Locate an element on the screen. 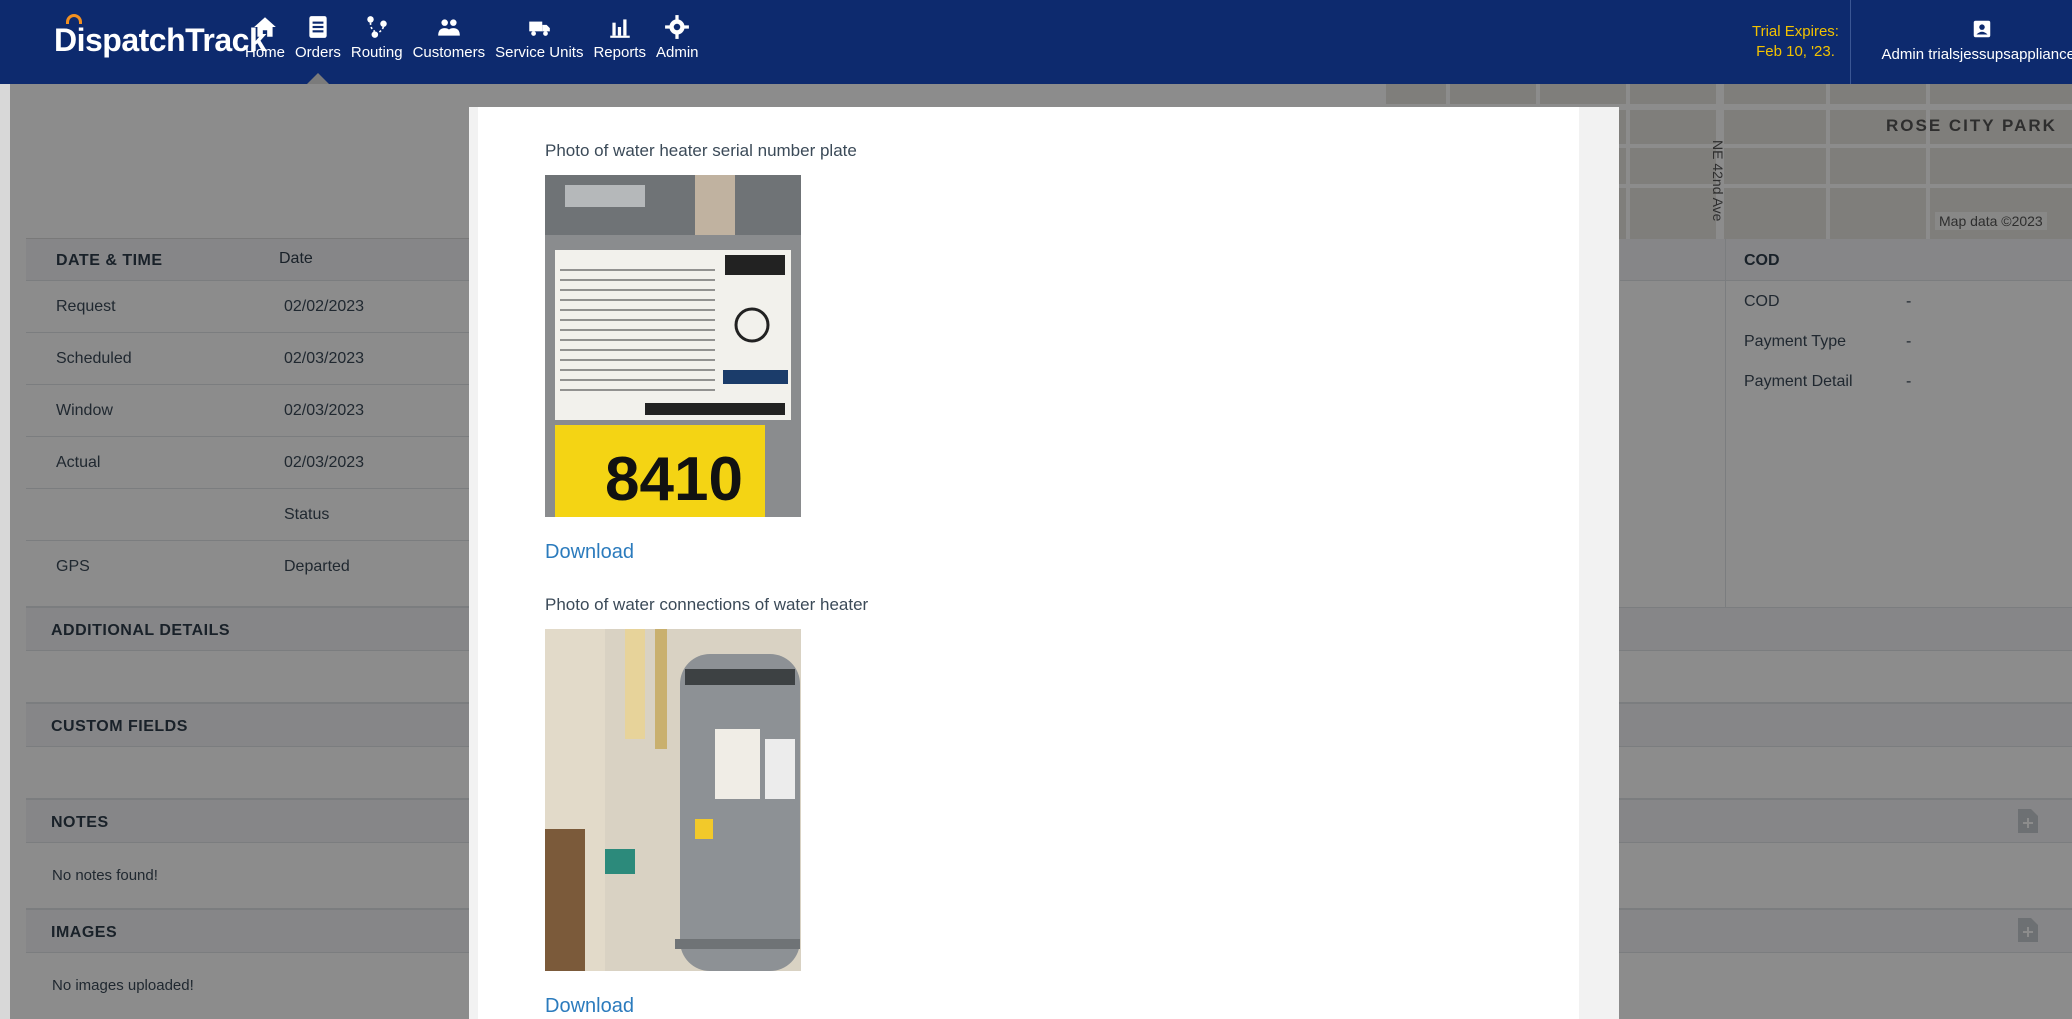  page-edge is located at coordinates (5, 551).